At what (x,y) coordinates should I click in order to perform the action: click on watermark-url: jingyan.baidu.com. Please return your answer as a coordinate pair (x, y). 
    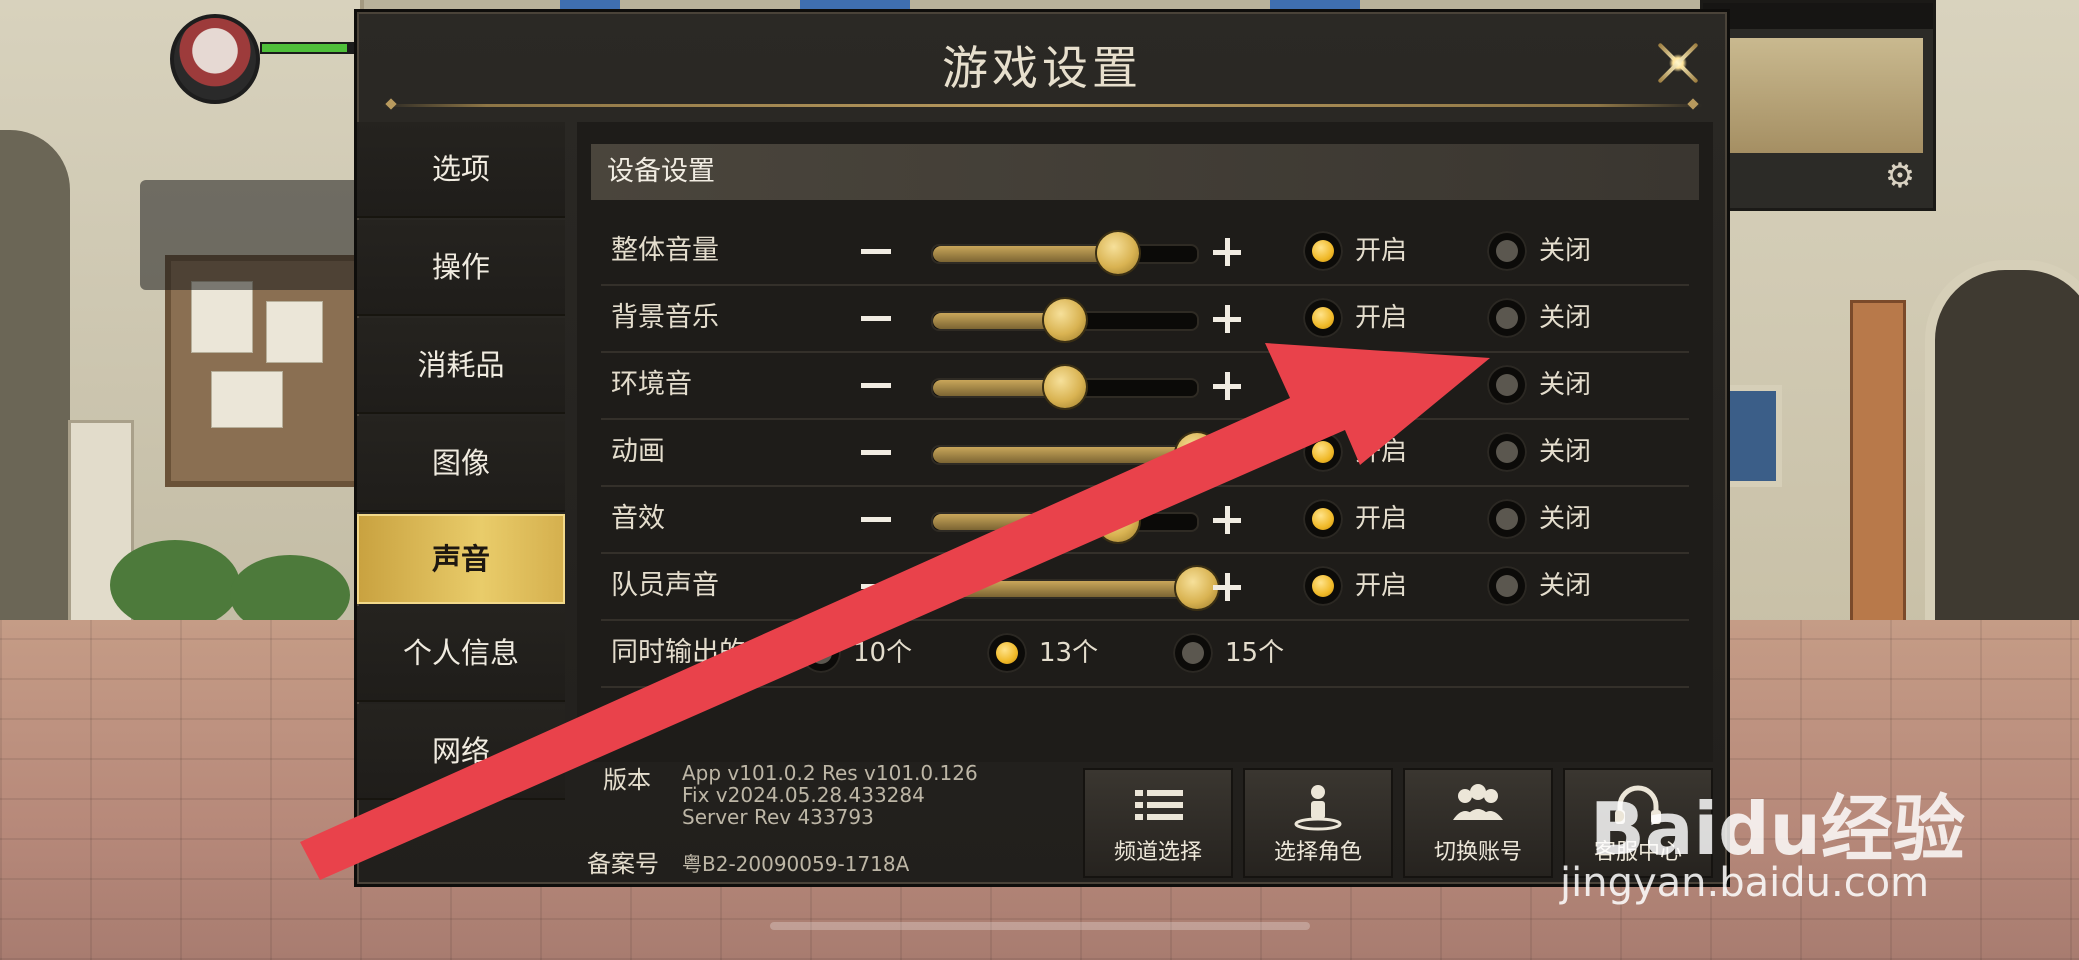
    Looking at the image, I should click on (1745, 883).